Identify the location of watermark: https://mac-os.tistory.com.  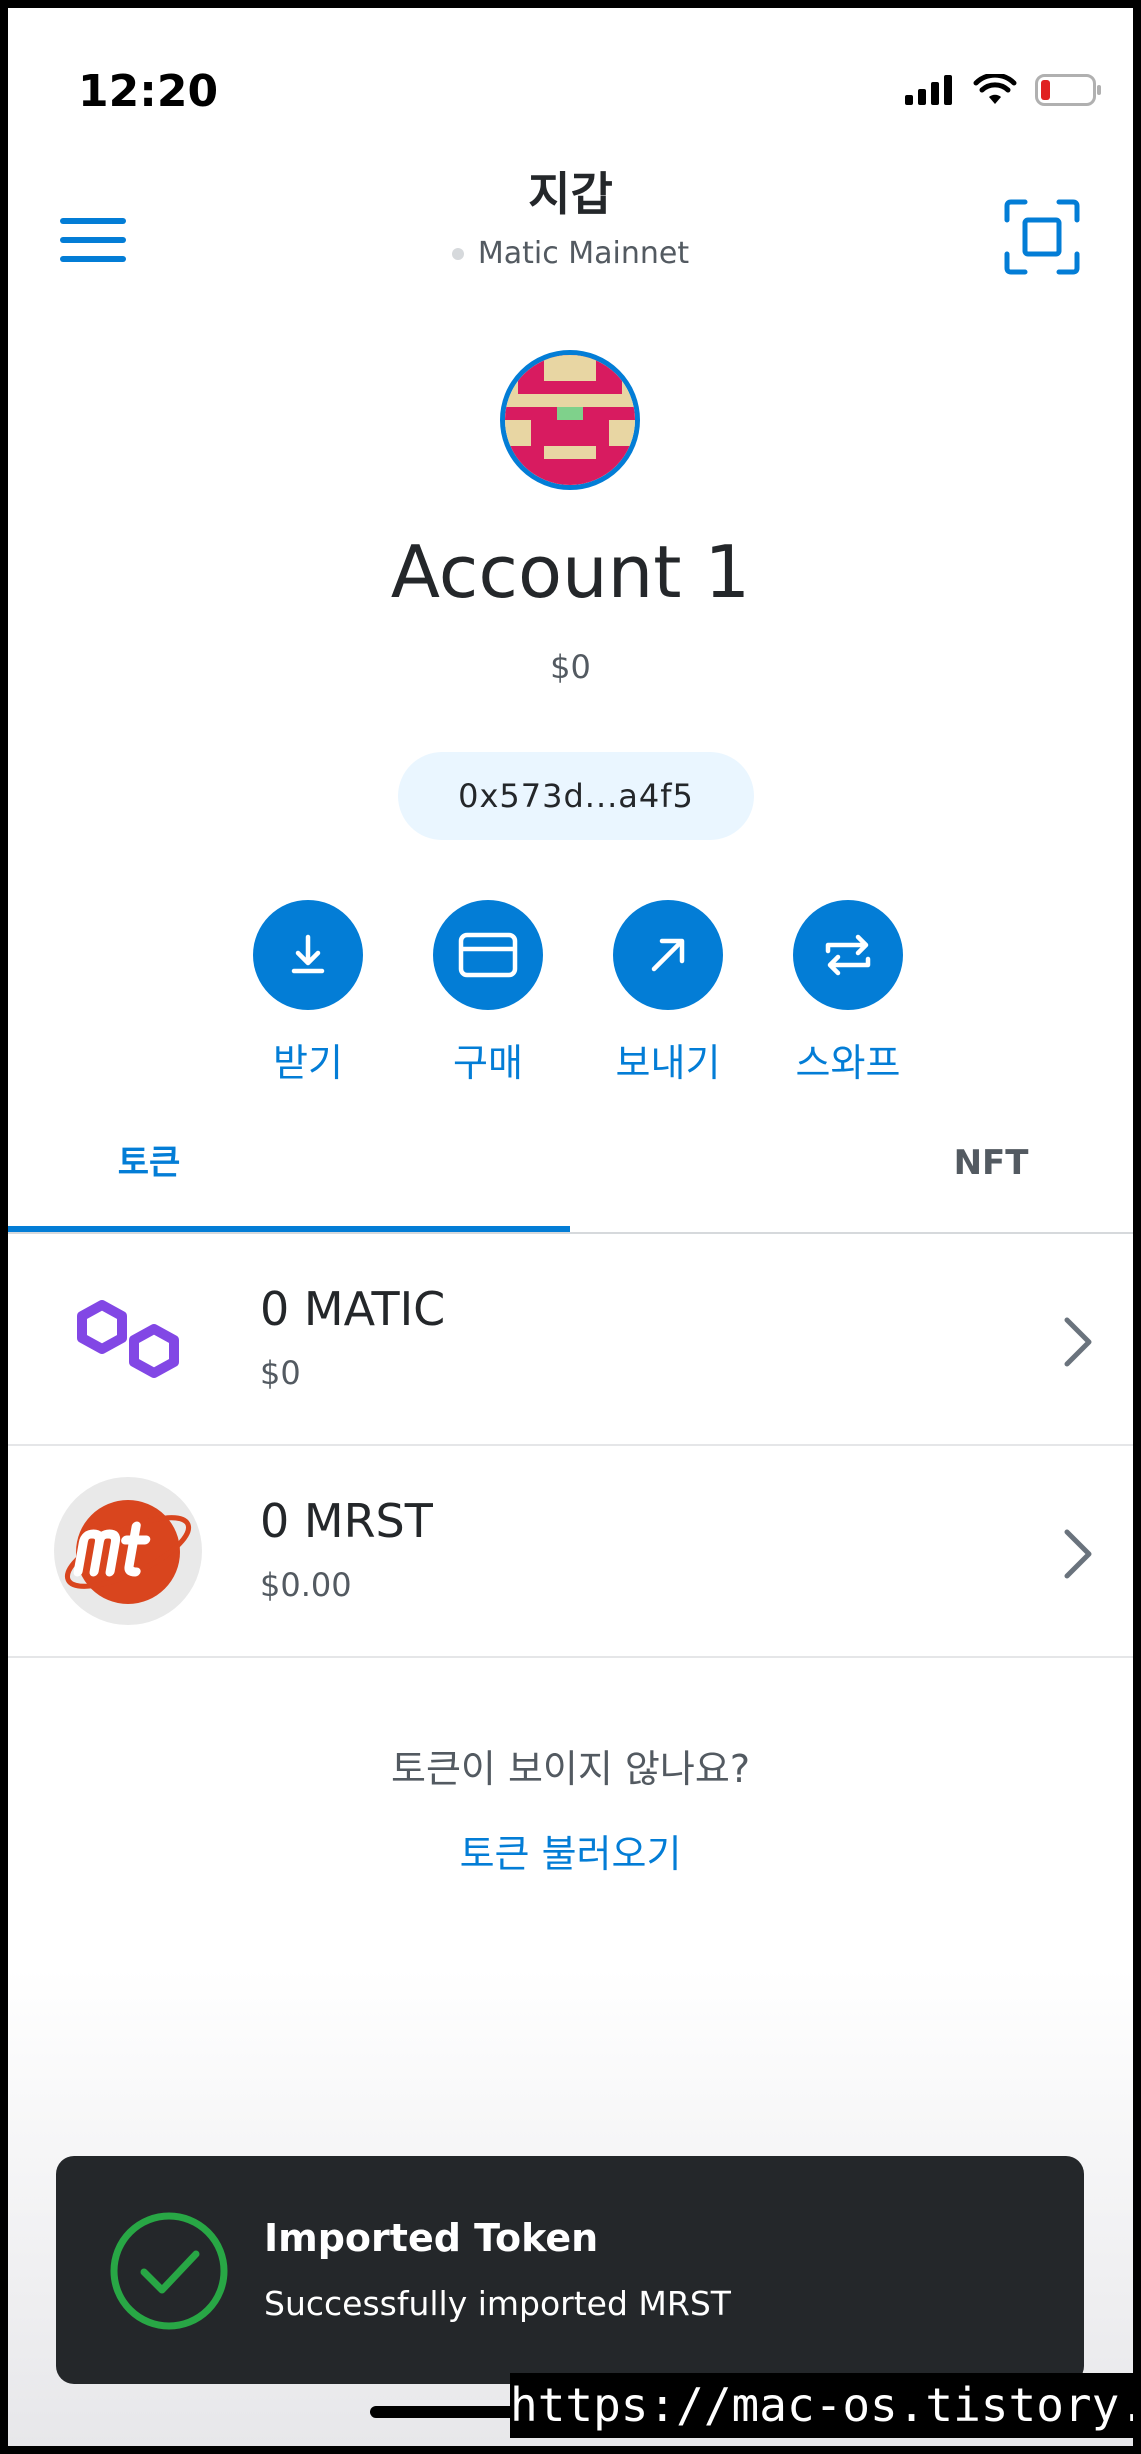
(821, 2405).